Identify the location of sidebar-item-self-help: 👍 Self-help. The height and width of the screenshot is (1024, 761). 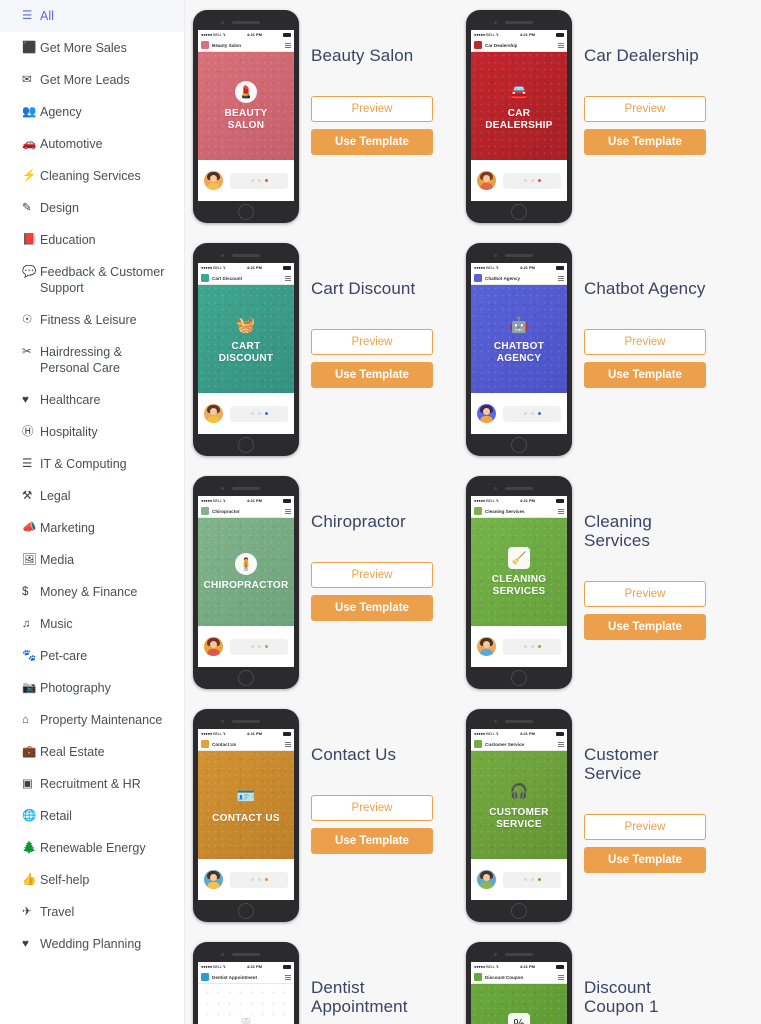
(92, 880).